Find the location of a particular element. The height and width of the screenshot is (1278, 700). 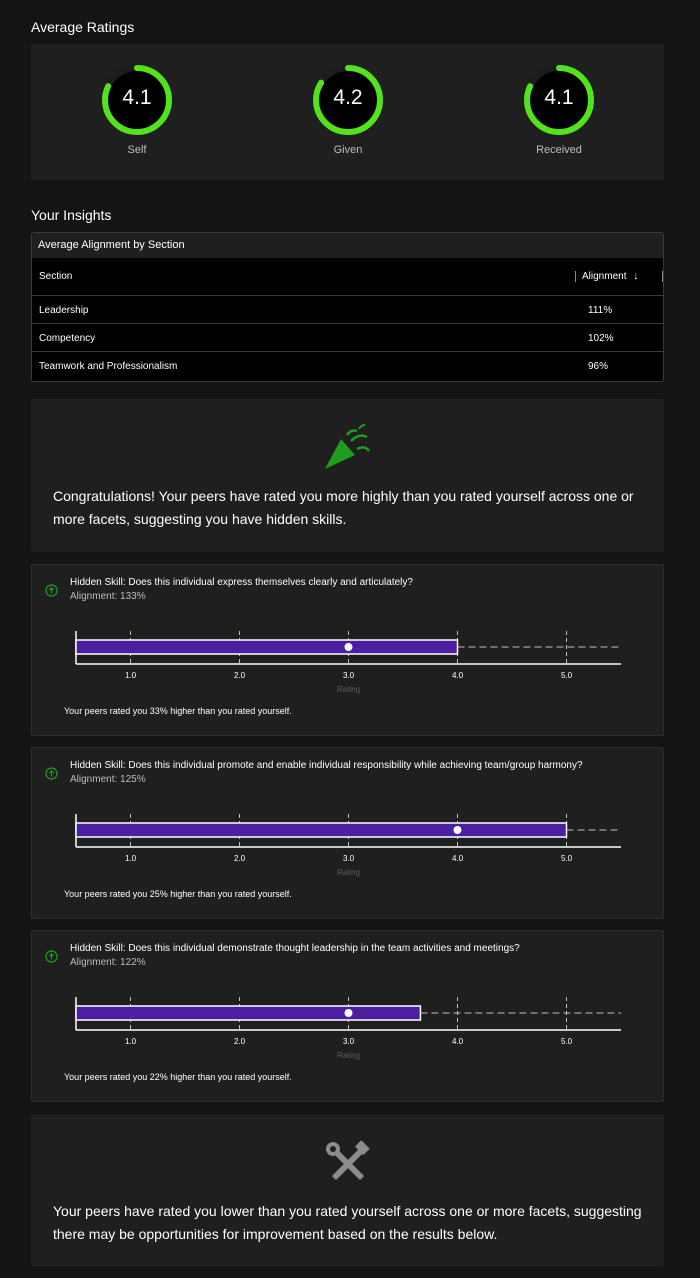

party-popper-icon is located at coordinates (348, 446).